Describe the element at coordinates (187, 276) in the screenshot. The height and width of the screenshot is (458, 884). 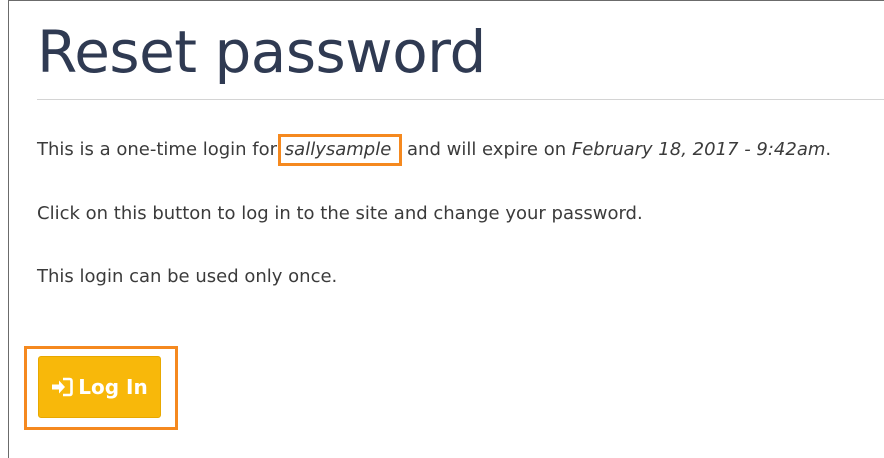
I see `single-use-notice: This login can be used only once.` at that location.